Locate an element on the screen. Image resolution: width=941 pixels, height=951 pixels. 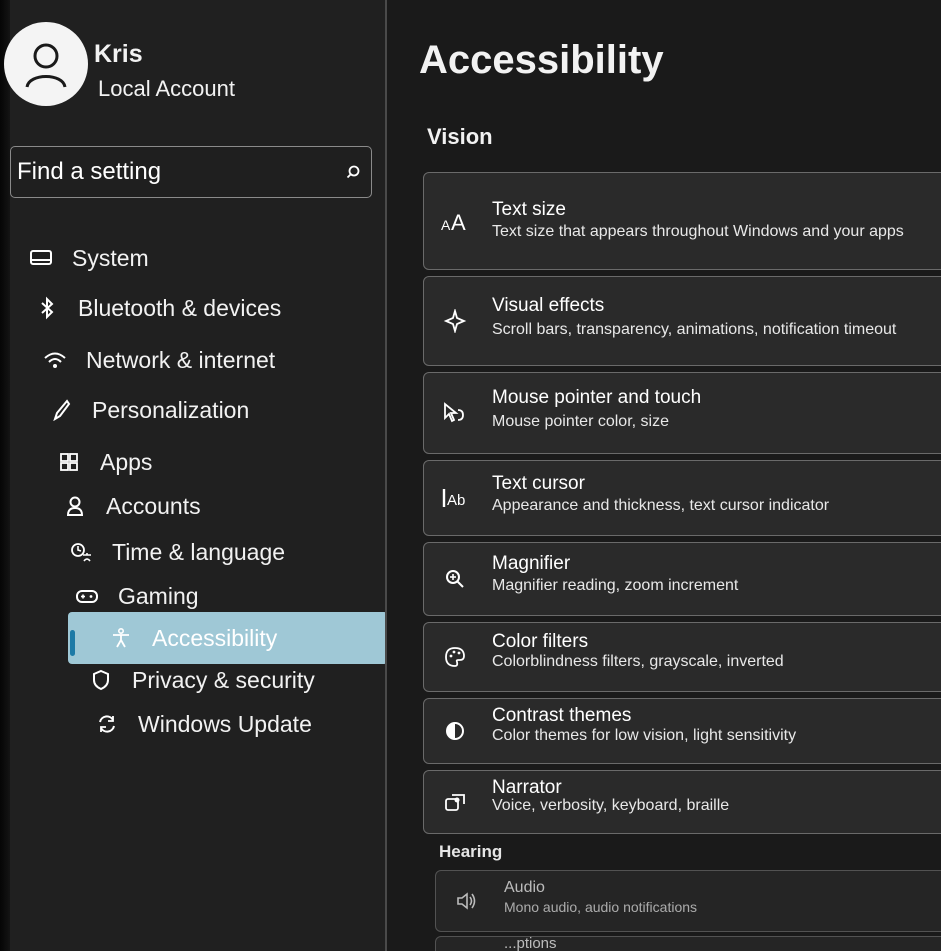
card-captions: ...ptions is located at coordinates (688, 943).